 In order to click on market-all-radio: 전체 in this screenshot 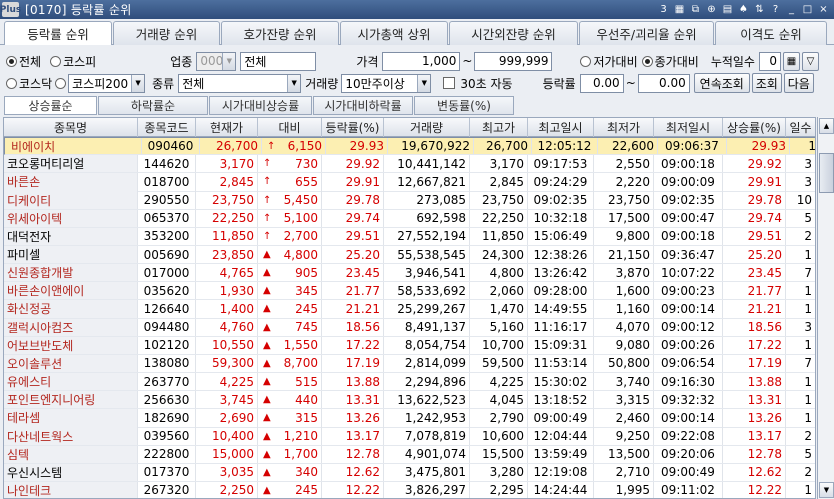, I will do `click(23, 61)`.